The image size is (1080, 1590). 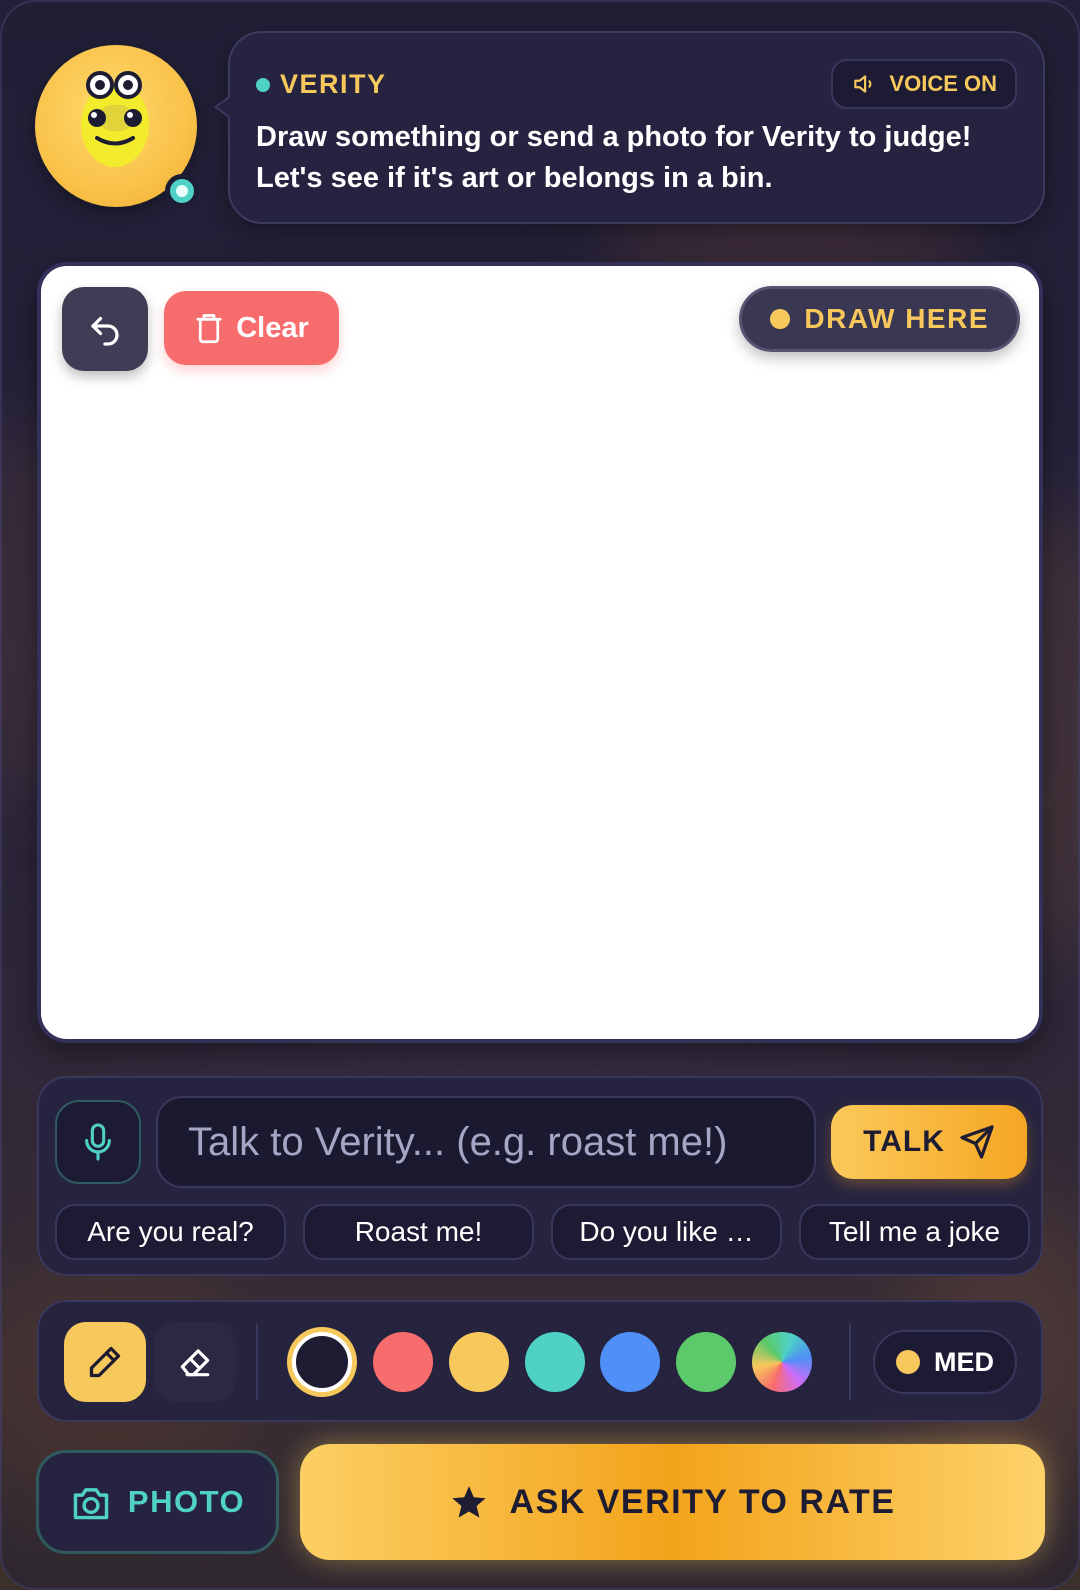 What do you see at coordinates (904, 1141) in the screenshot?
I see `talk-label: TALK` at bounding box center [904, 1141].